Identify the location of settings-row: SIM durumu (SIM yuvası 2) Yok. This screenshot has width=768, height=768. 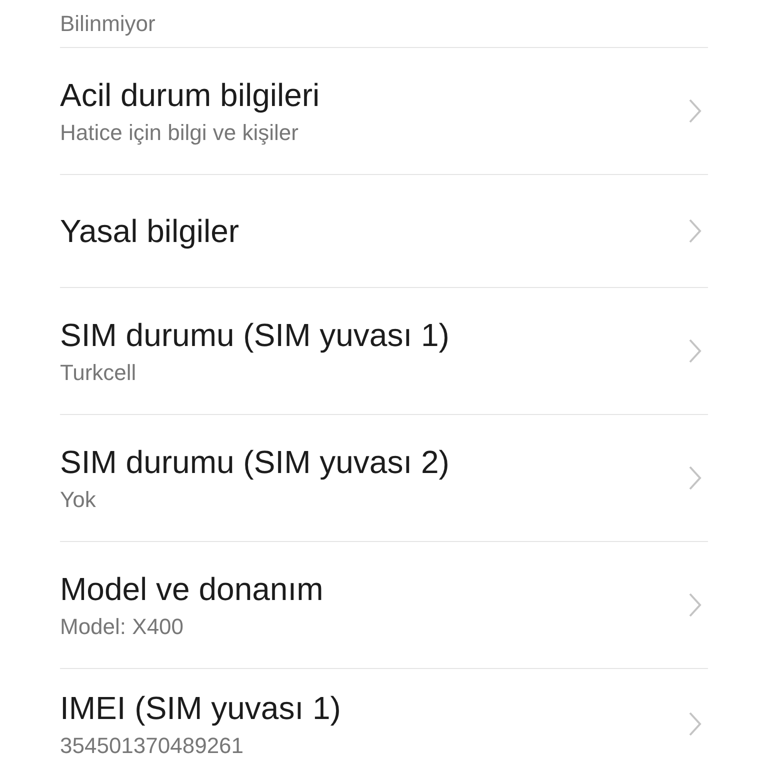
(384, 478).